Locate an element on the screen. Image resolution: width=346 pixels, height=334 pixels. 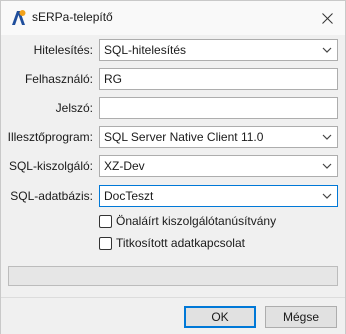
self-signed-cert-checkbox is located at coordinates (105, 221).